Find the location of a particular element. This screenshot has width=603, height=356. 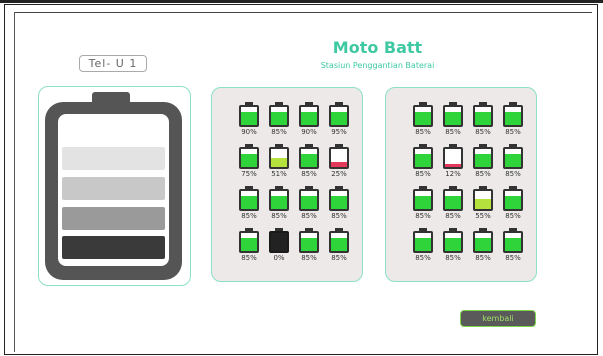

top-border is located at coordinates (301, 1).